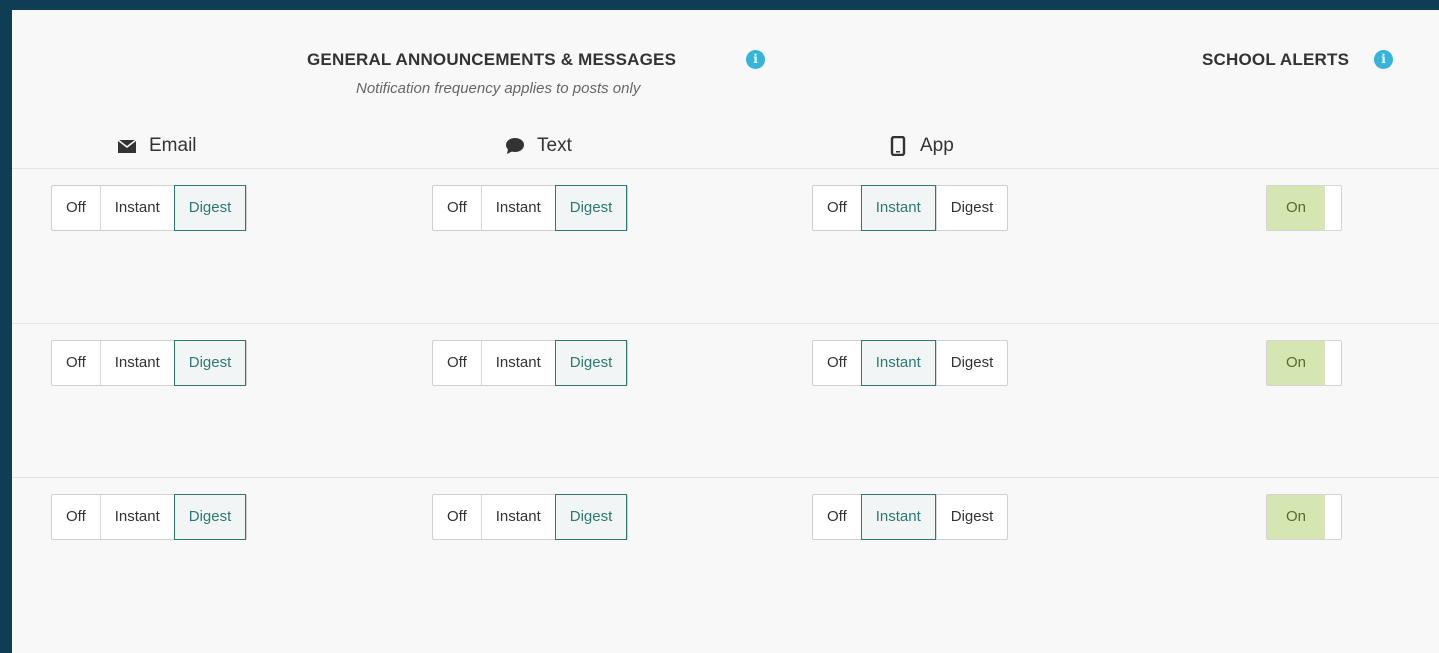 This screenshot has width=1439, height=653. I want to click on speech-bubble-icon, so click(515, 146).